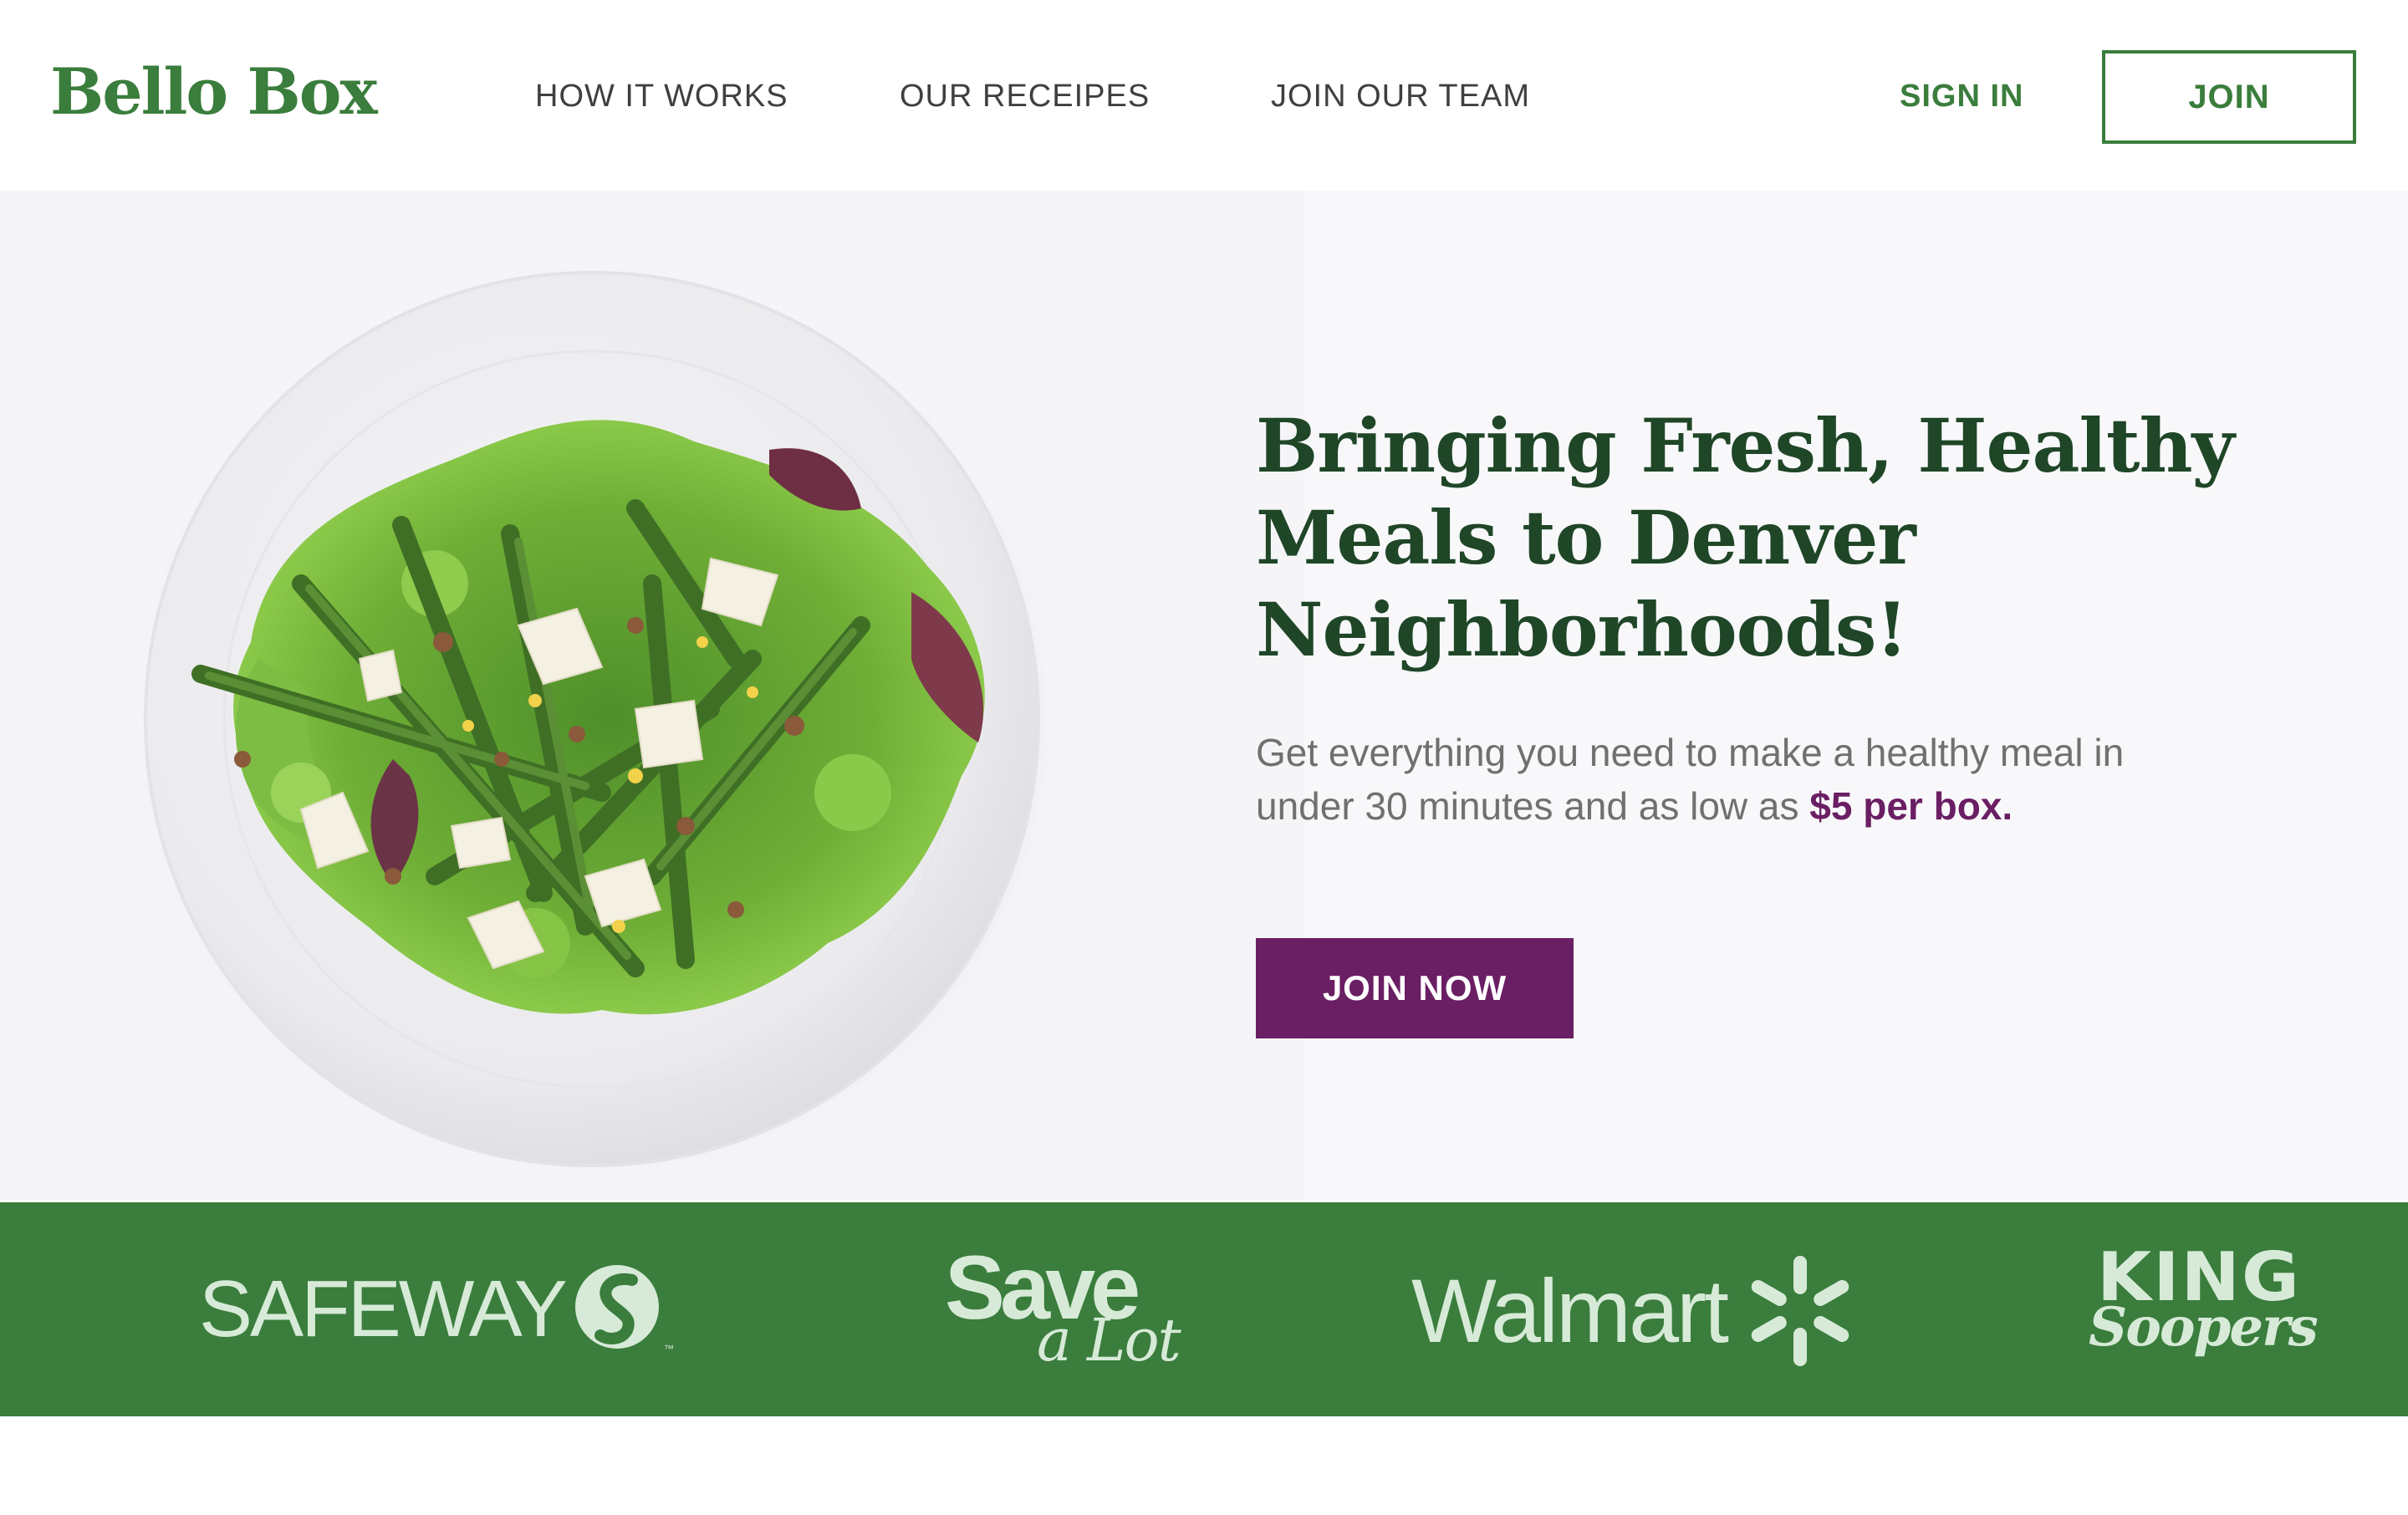 The image size is (2408, 1515). Describe the element at coordinates (669, 1348) in the screenshot. I see `safeway-trademark: ™` at that location.